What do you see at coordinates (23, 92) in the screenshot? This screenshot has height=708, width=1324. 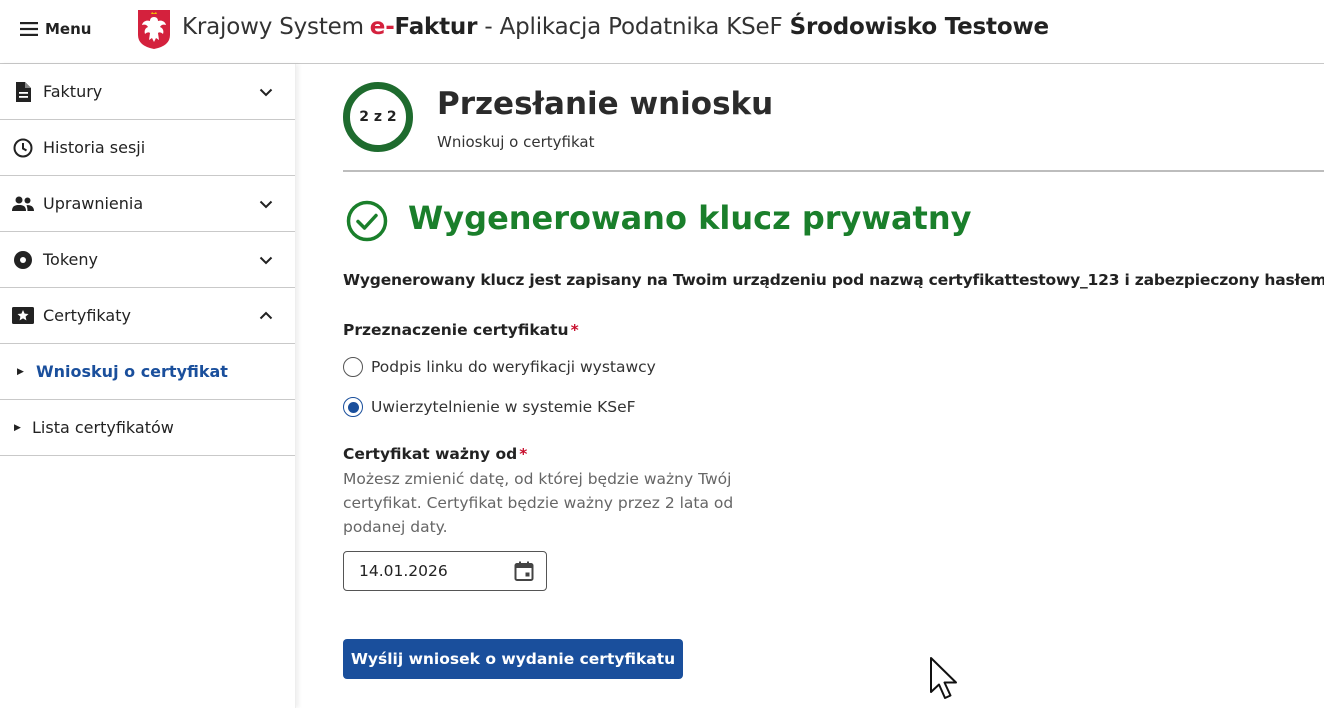 I see `document-icon` at bounding box center [23, 92].